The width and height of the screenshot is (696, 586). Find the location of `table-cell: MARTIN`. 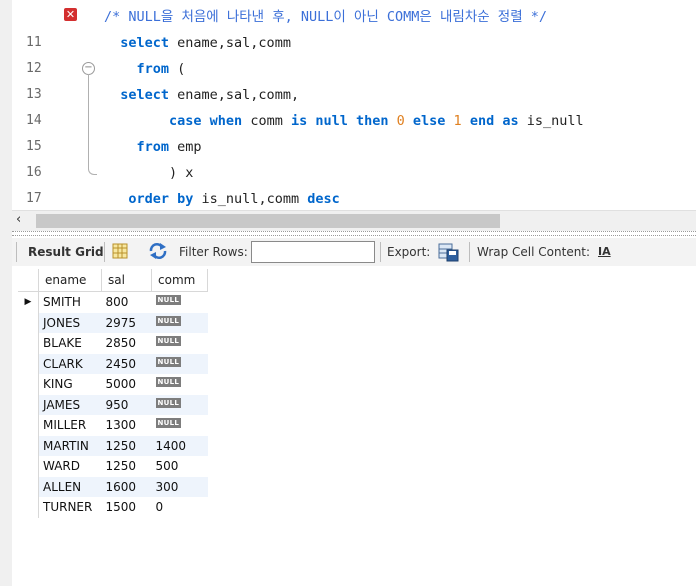

table-cell: MARTIN is located at coordinates (70, 445).